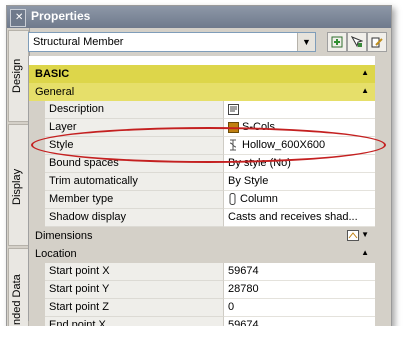  I want to click on property-value: 59674, so click(299, 272).